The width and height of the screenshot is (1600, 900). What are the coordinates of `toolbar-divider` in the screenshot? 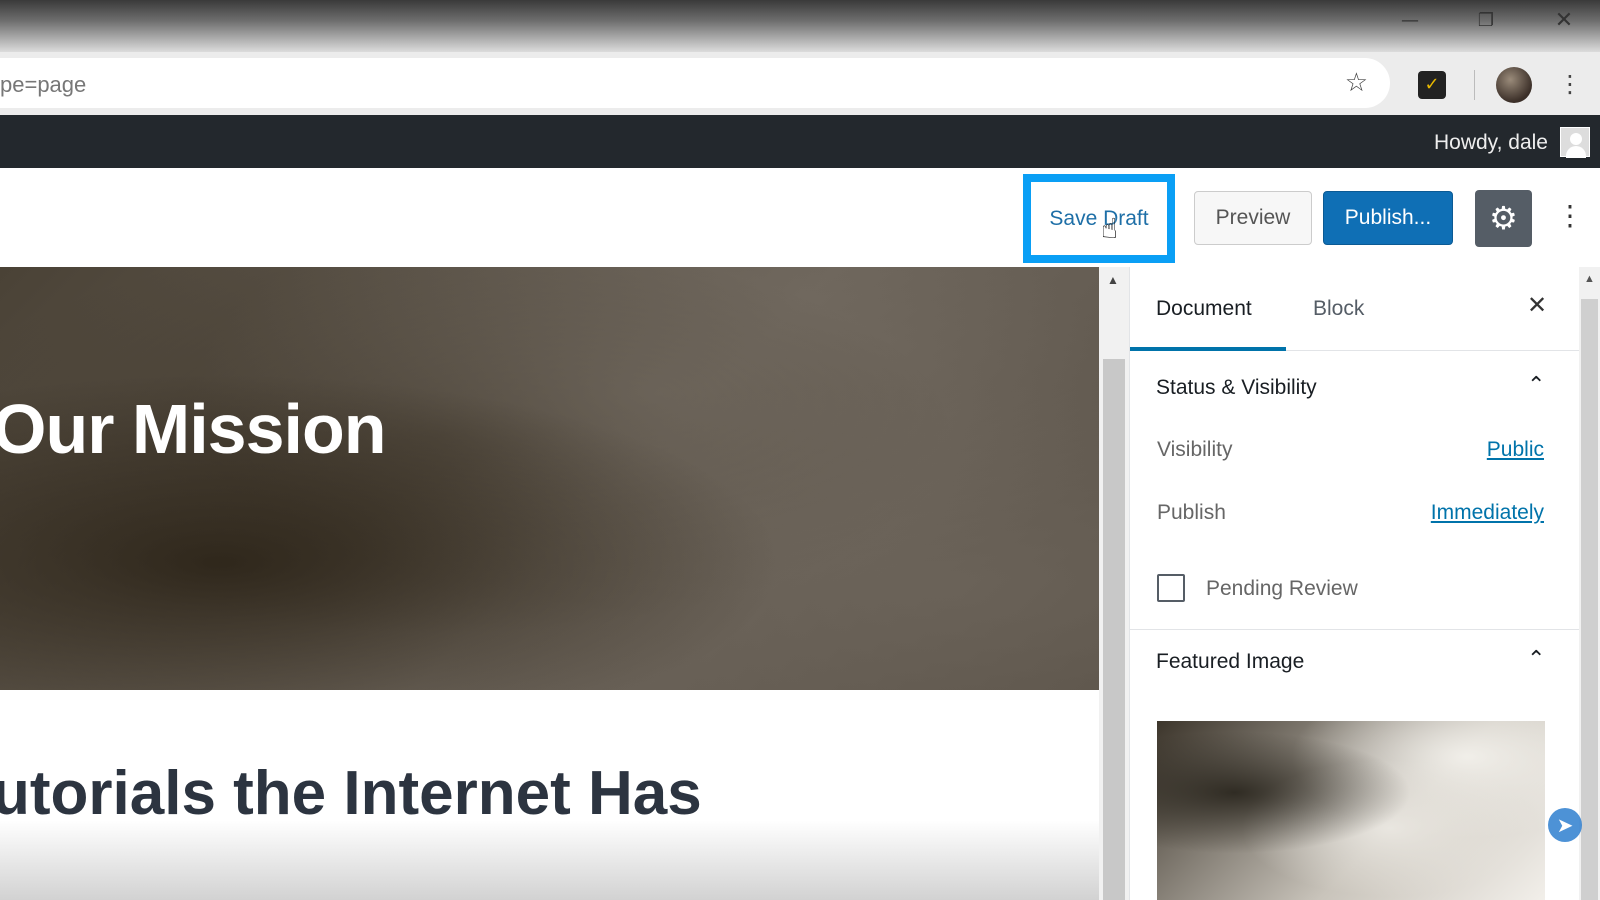 It's located at (1474, 85).